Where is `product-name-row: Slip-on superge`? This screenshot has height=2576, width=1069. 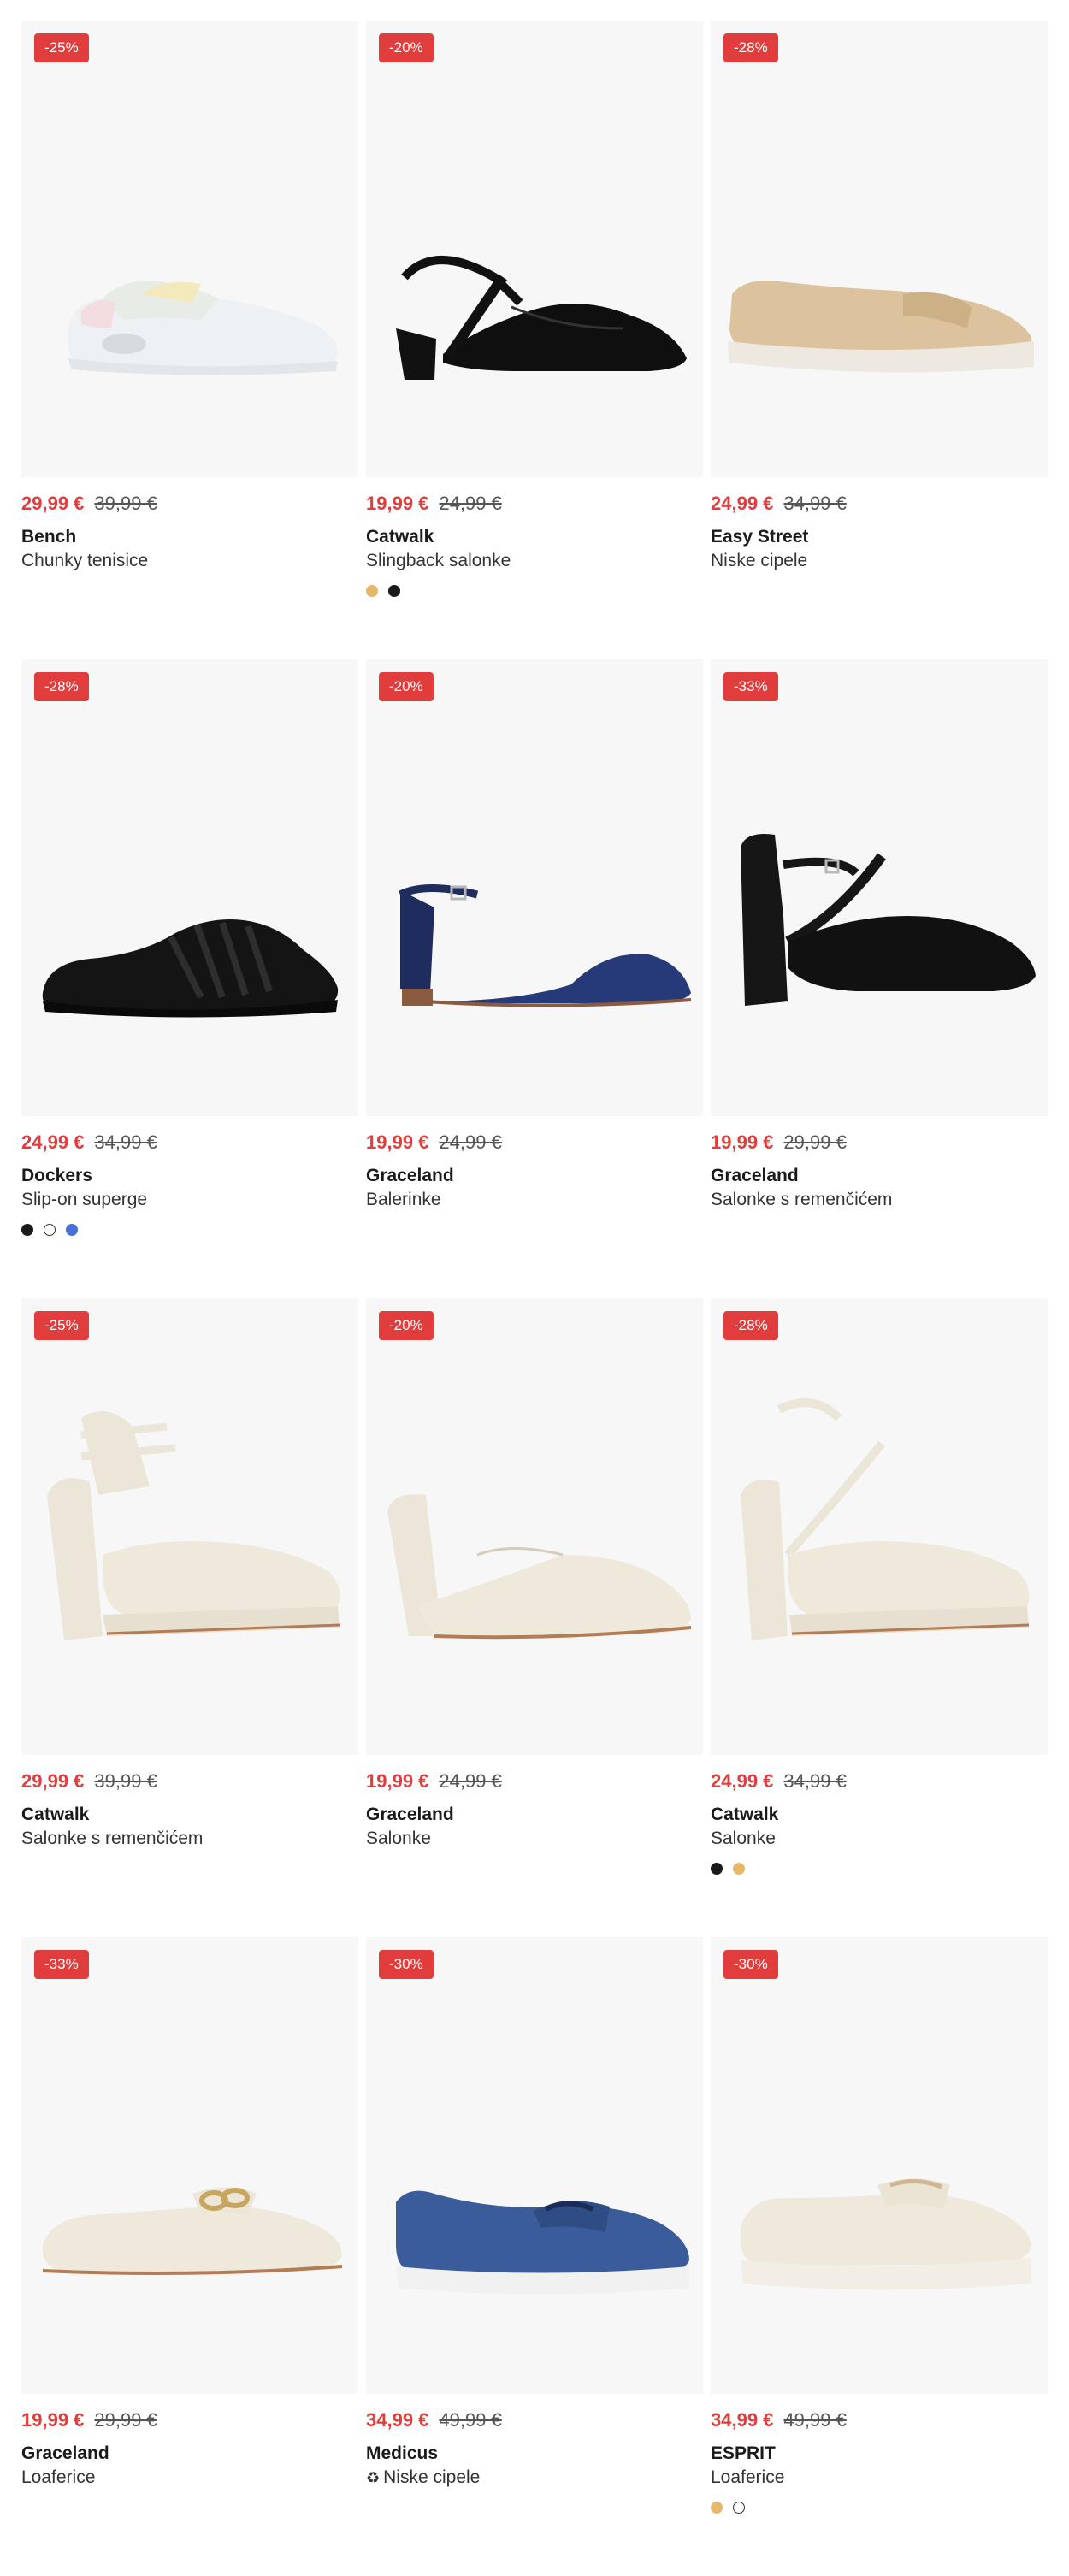 product-name-row: Slip-on superge is located at coordinates (189, 1200).